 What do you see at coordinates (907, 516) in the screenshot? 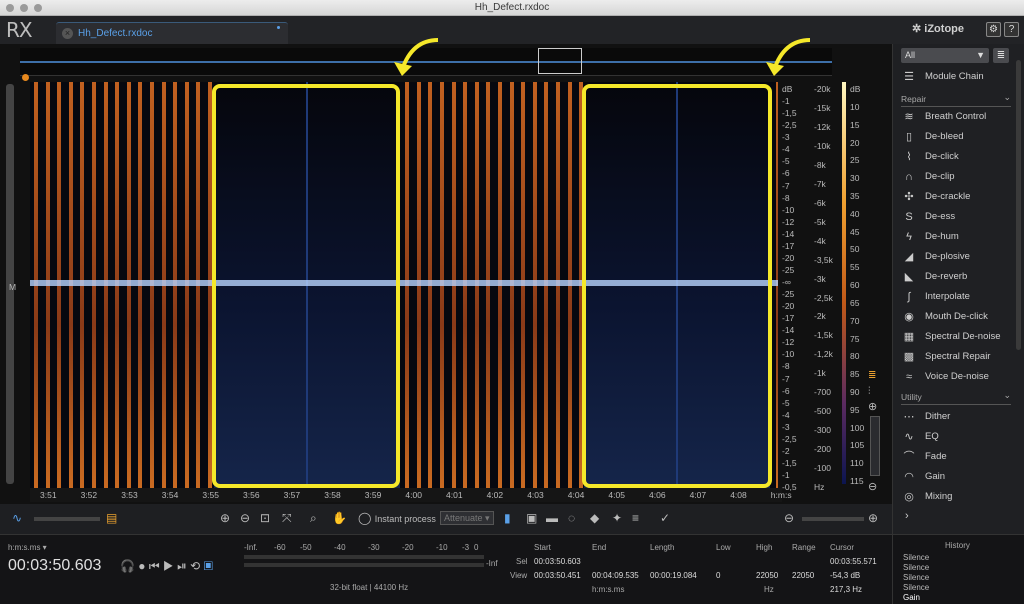
I see `more-modules-icon: ›` at bounding box center [907, 516].